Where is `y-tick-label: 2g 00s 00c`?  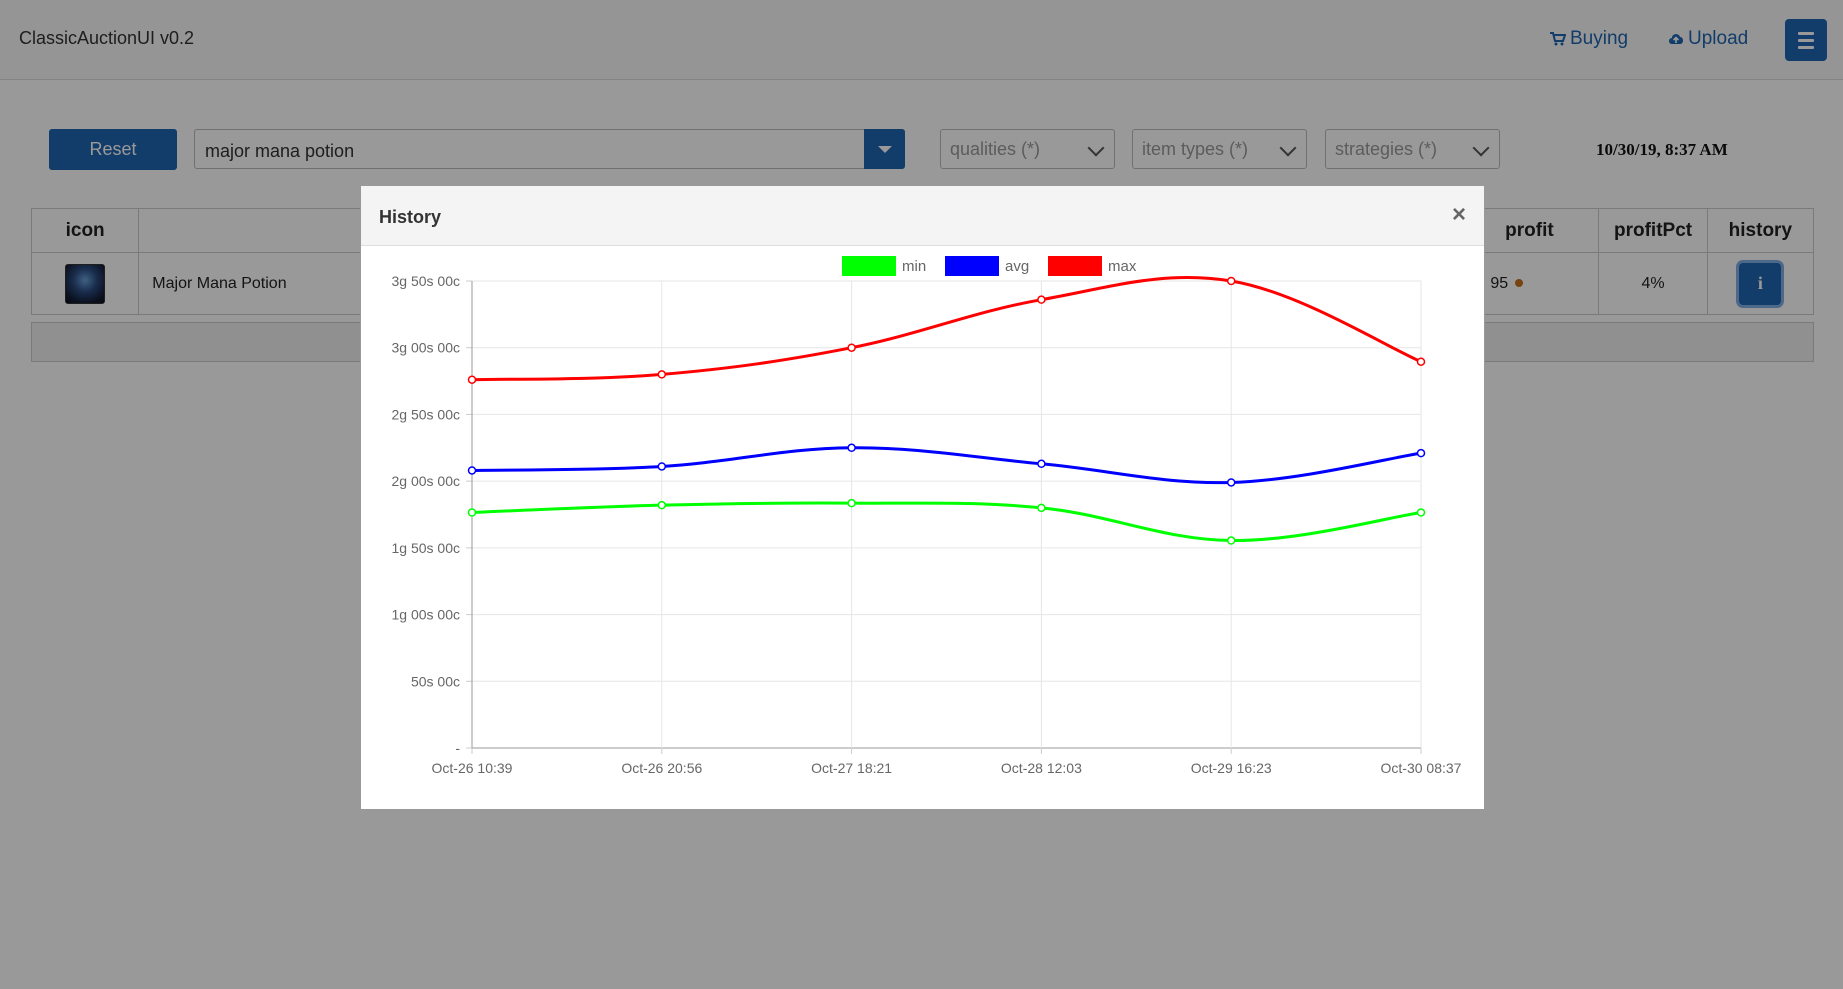
y-tick-label: 2g 00s 00c is located at coordinates (426, 481).